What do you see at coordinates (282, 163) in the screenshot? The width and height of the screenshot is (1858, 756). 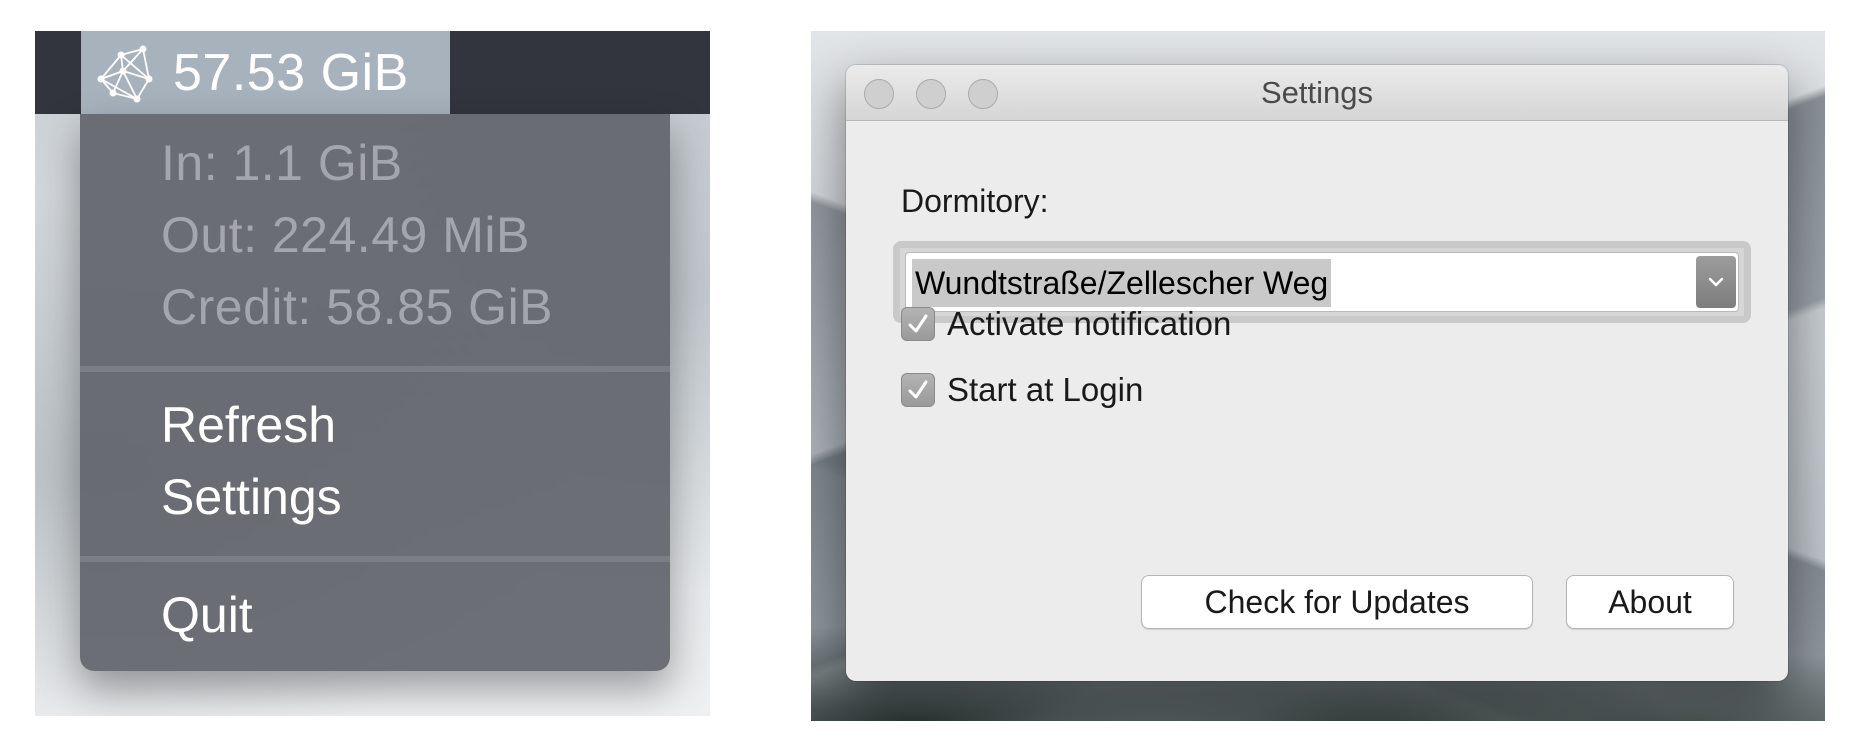 I see `stat-in: In: 1.1 GiB` at bounding box center [282, 163].